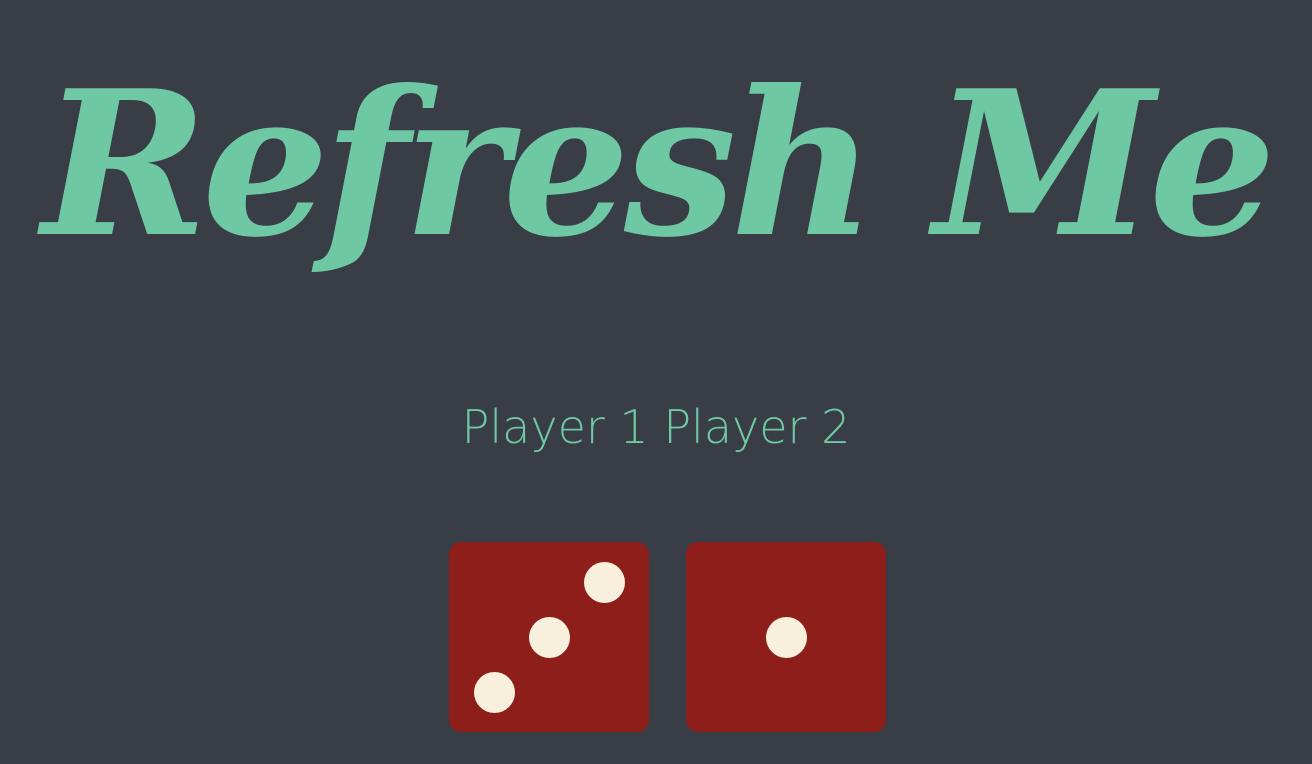 The width and height of the screenshot is (1312, 764). I want to click on player-1-die, so click(549, 637).